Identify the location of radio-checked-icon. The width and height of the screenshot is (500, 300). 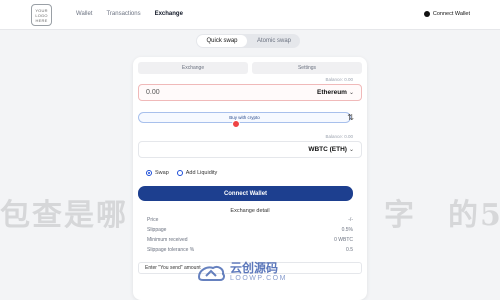
(149, 173).